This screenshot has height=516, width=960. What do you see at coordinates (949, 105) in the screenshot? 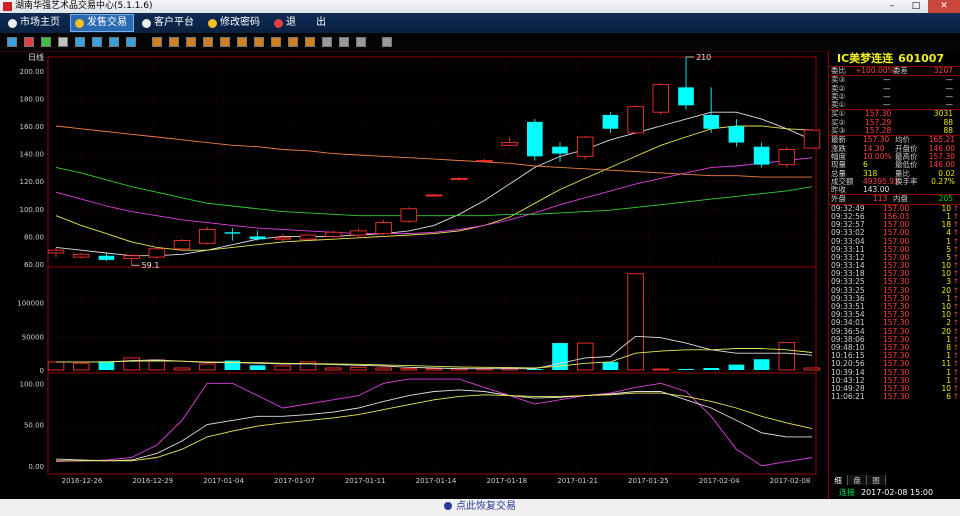
I see `sell-volume: —` at bounding box center [949, 105].